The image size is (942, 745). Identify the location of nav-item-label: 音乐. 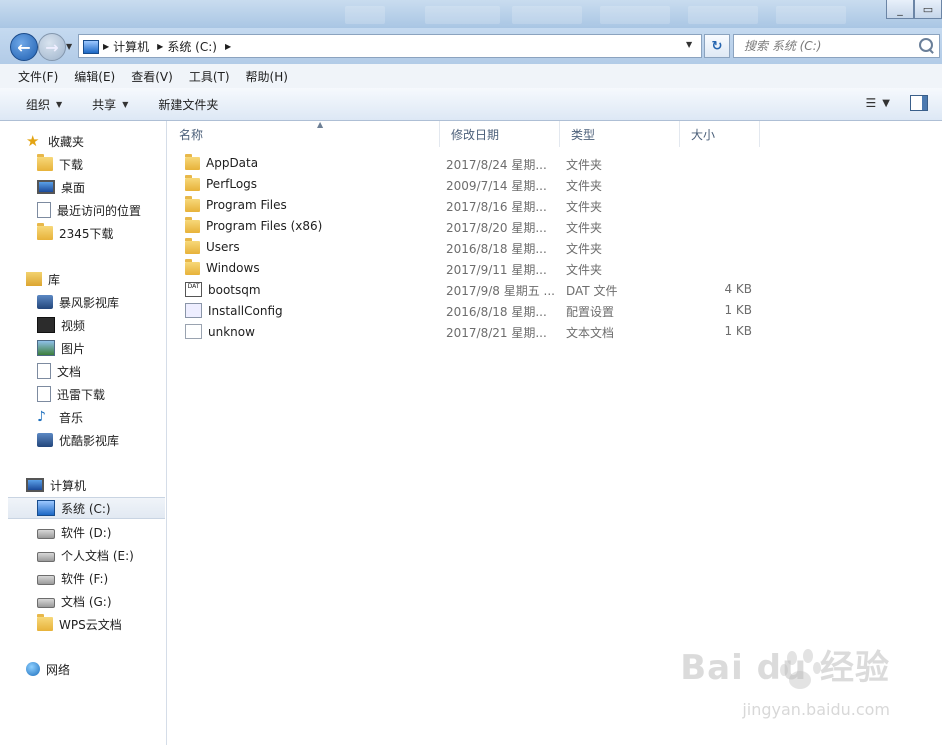
(71, 417).